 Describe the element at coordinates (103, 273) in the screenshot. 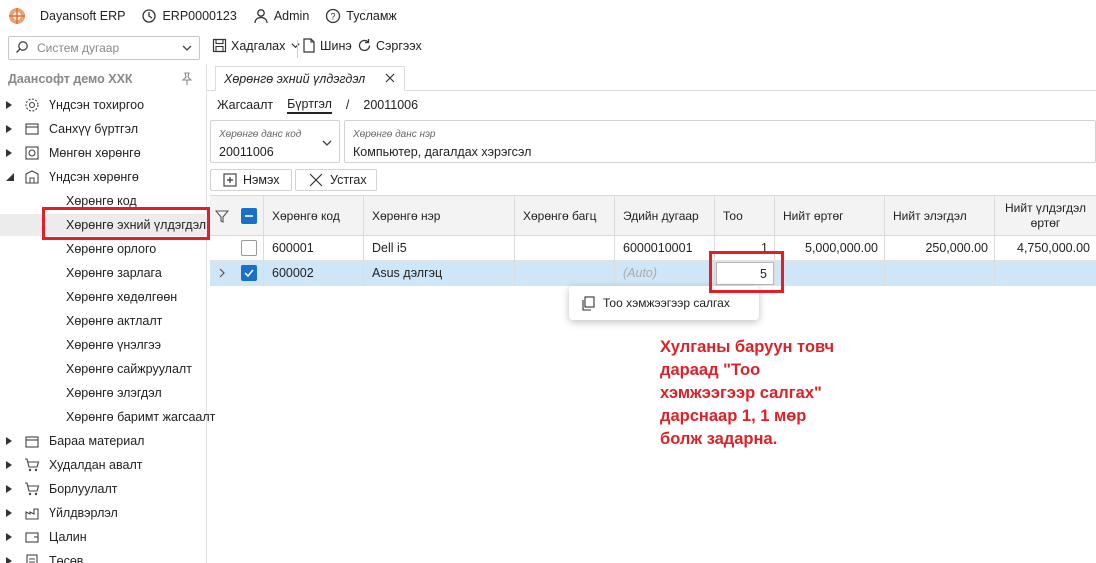

I see `sidebar-child-asset-expense: Хөрөнгө зарлага` at that location.